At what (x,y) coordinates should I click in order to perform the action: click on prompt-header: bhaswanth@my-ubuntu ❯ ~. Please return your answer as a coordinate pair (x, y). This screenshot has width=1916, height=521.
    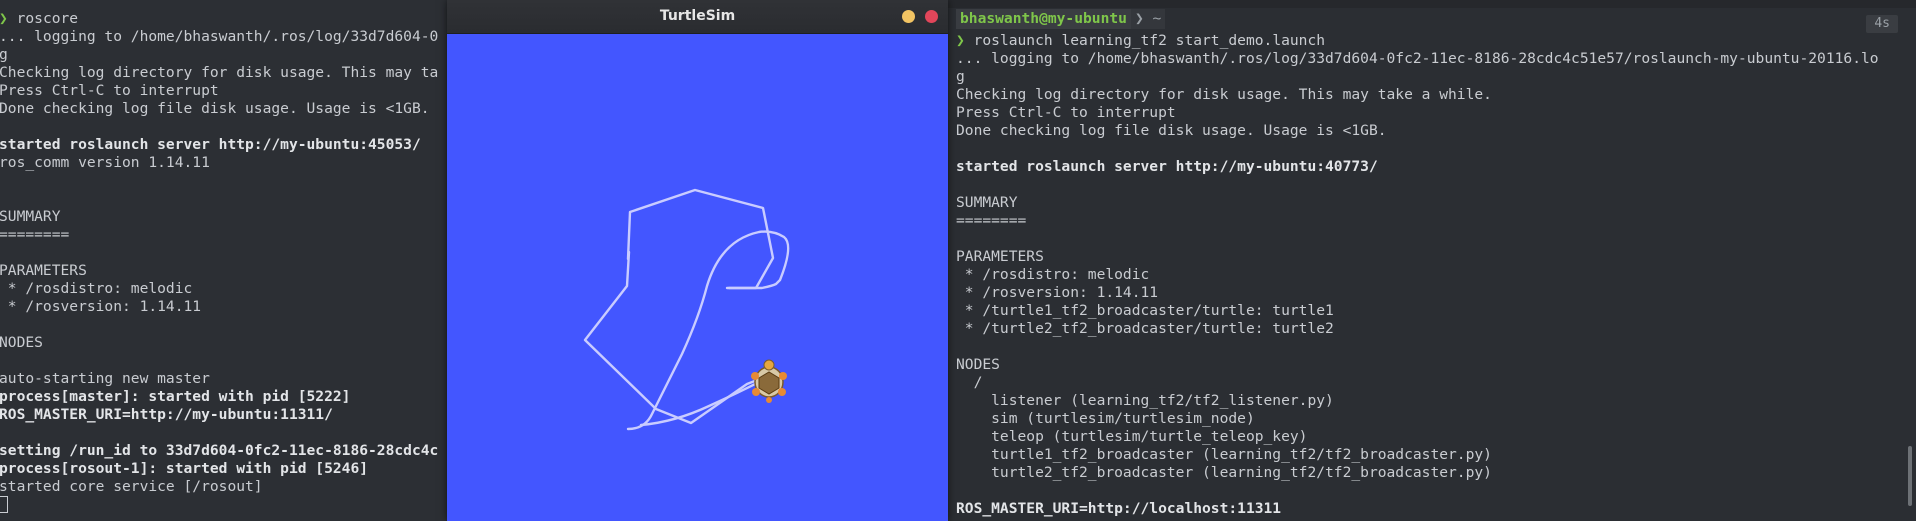
    Looking at the image, I should click on (1061, 19).